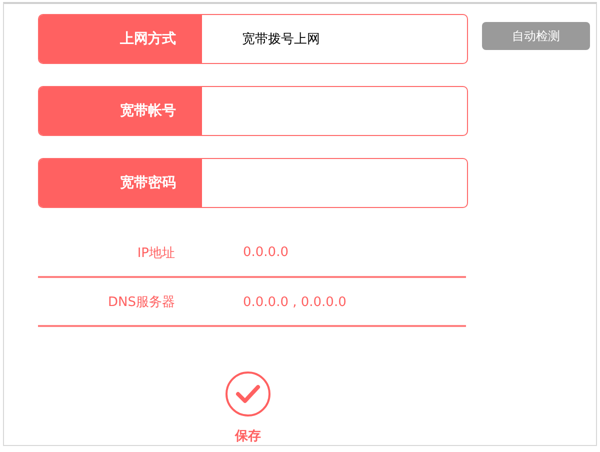  Describe the element at coordinates (120, 111) in the screenshot. I see `field-label: 宽带帐号` at that location.